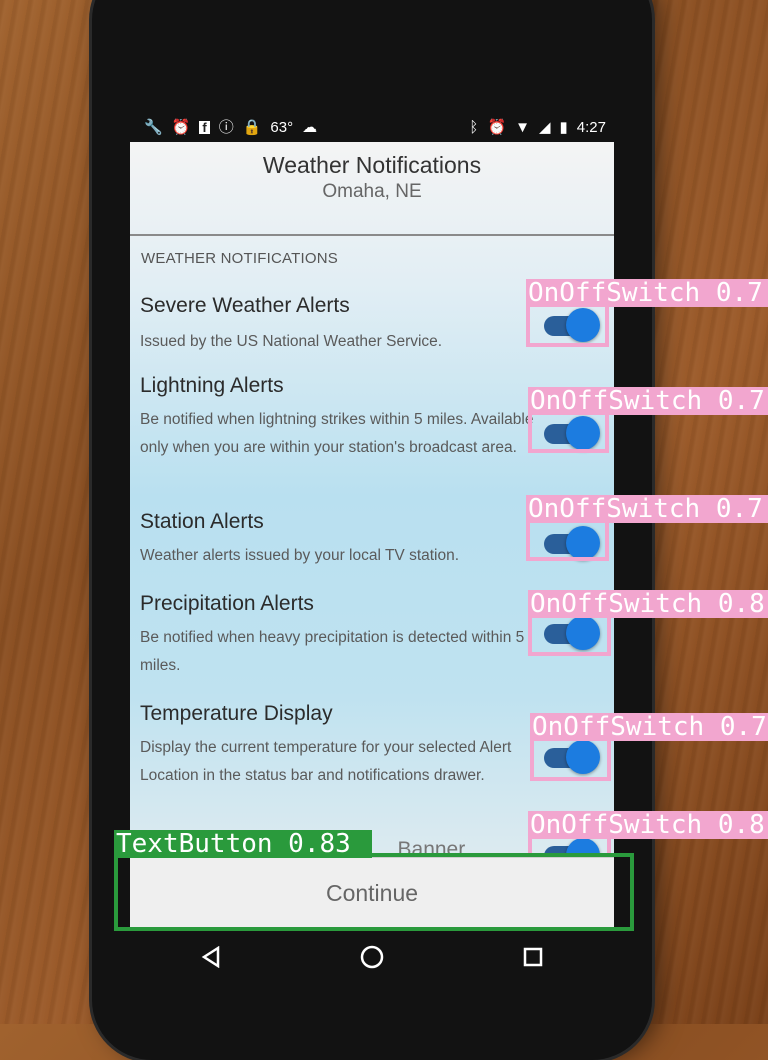 The image size is (768, 1060). Describe the element at coordinates (372, 191) in the screenshot. I see `location-subtitle: Omaha, NE` at that location.